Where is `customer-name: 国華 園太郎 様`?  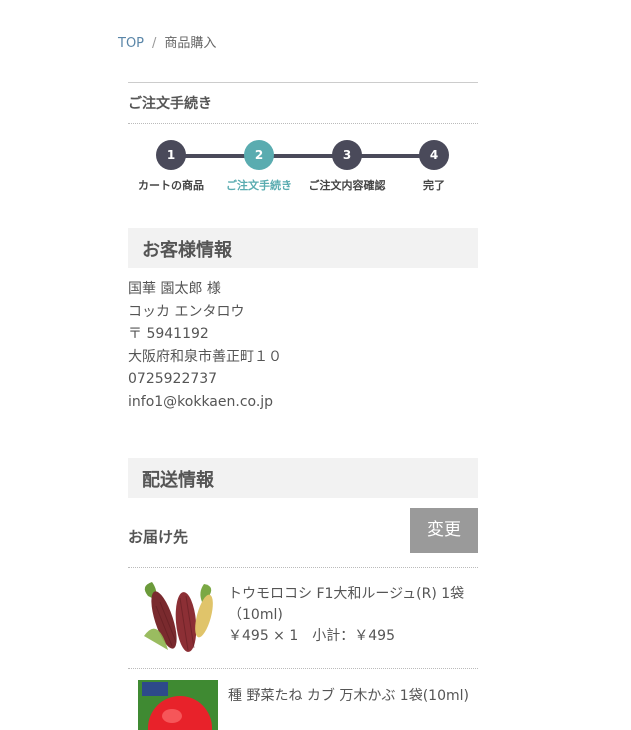
customer-name: 国華 園太郎 様 is located at coordinates (174, 289).